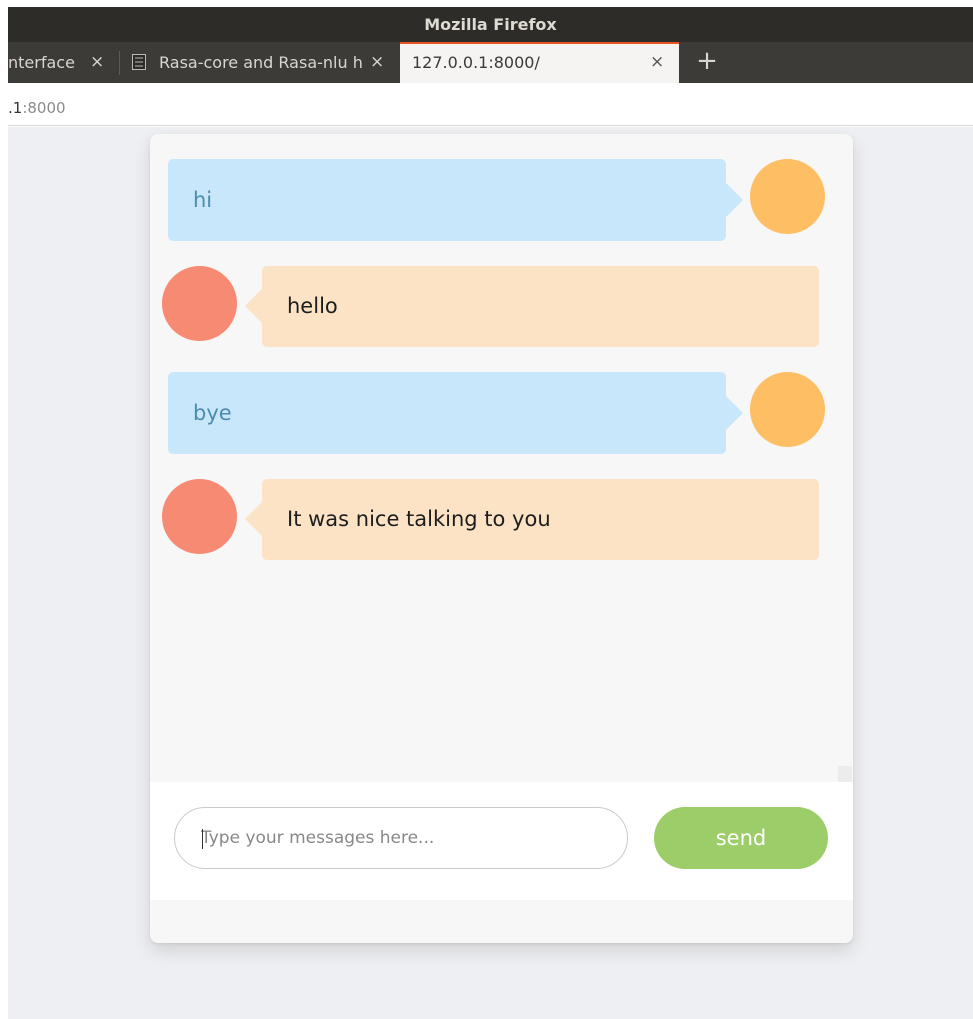 This screenshot has height=1019, width=973. Describe the element at coordinates (202, 839) in the screenshot. I see `text-cursor` at that location.